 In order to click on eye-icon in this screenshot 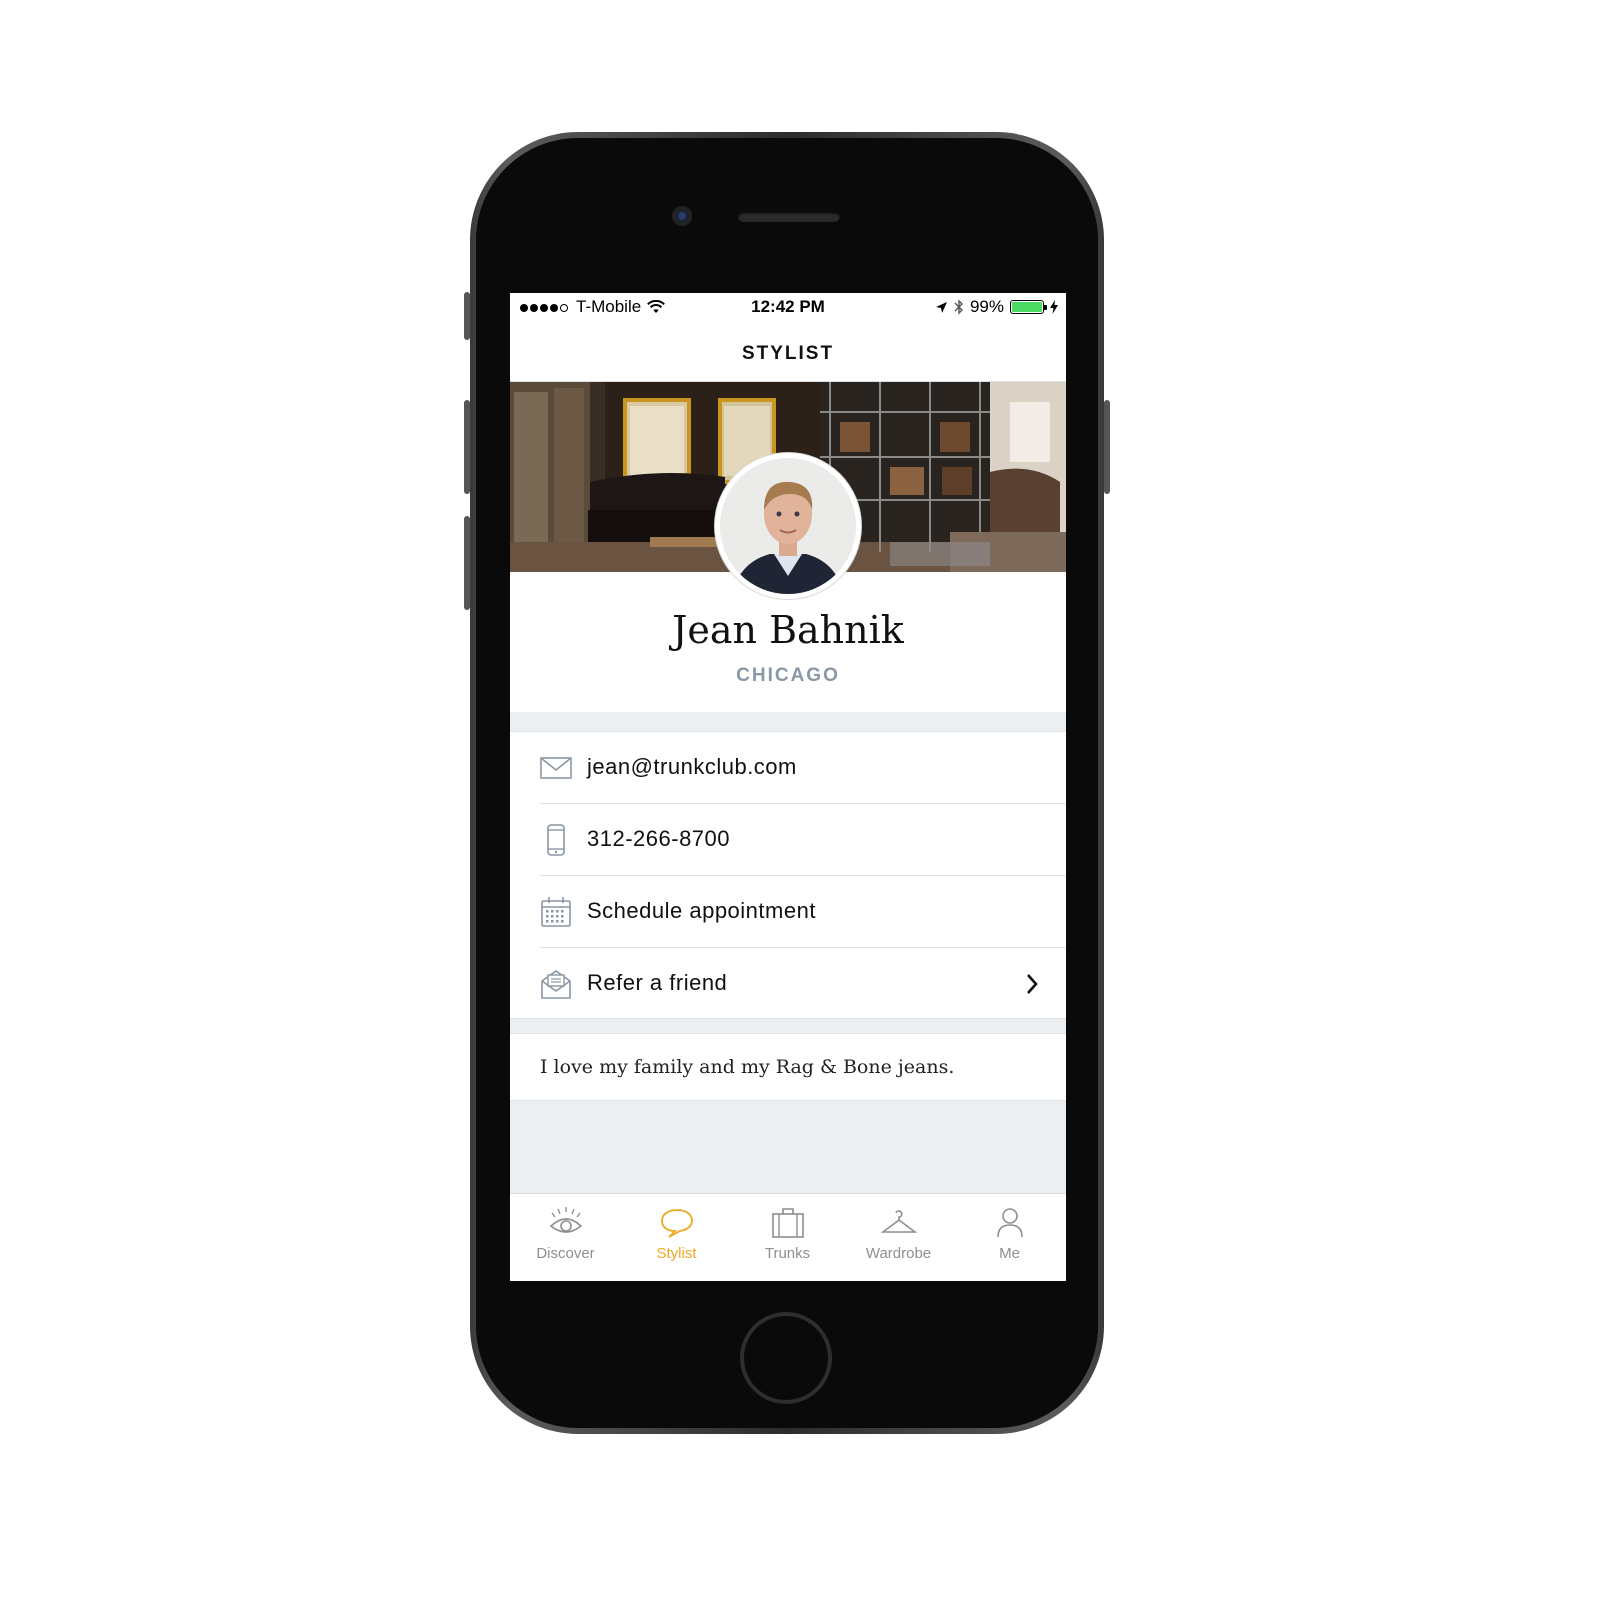, I will do `click(566, 1220)`.